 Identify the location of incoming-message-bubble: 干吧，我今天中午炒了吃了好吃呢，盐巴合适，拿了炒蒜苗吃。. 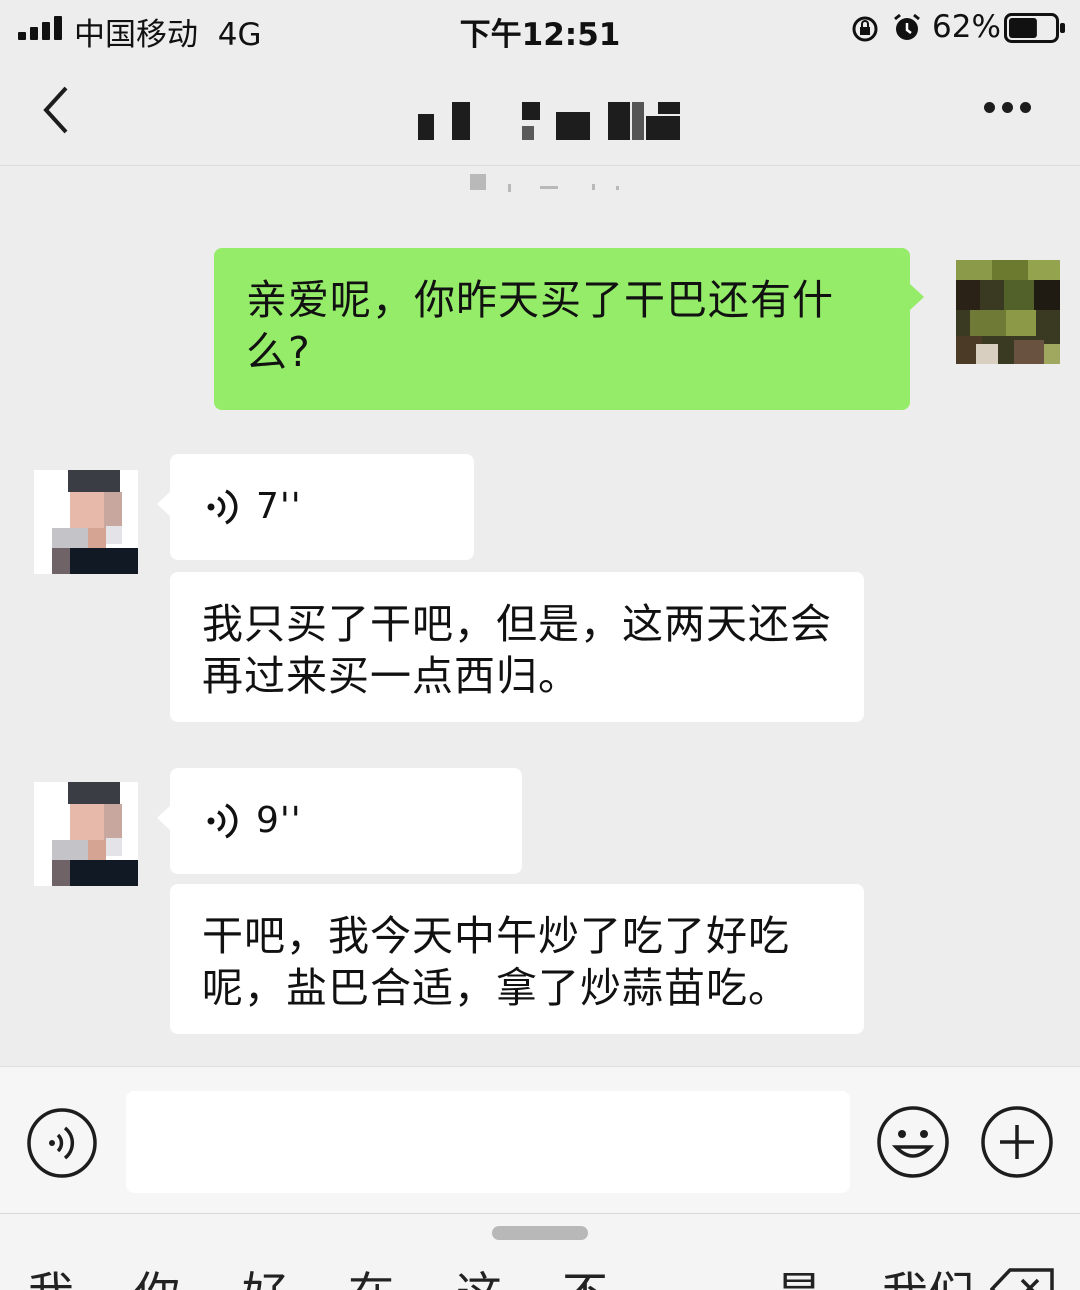
(517, 959).